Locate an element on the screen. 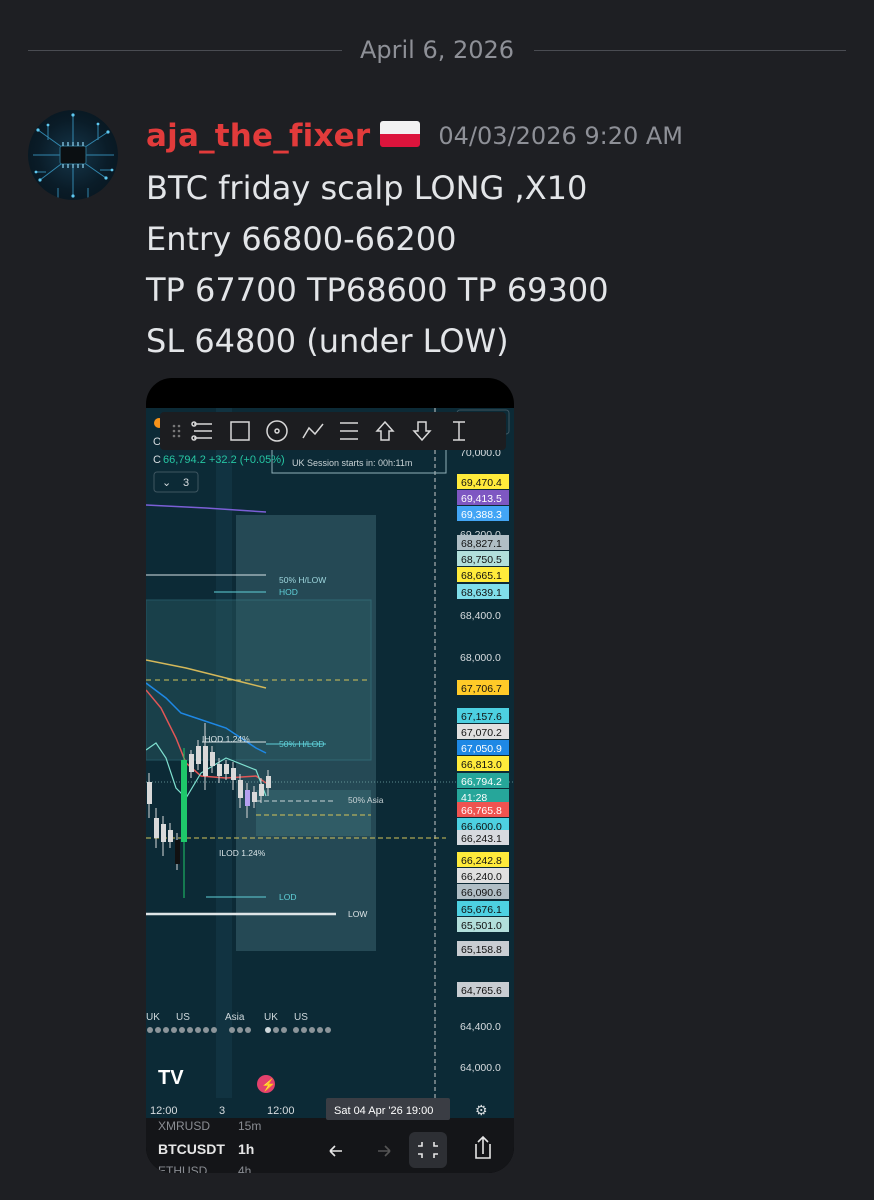  share-icon is located at coordinates (483, 1147).